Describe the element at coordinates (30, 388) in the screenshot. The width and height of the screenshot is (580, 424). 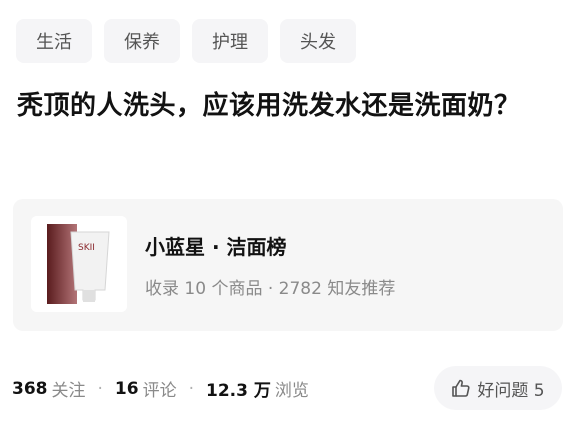
I see `followers-count: 368` at that location.